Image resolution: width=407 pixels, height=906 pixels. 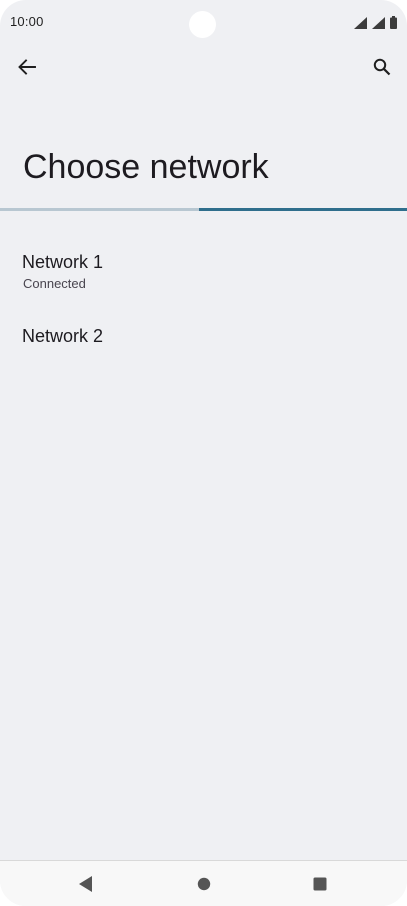 I want to click on nav-recents-button, so click(x=320, y=884).